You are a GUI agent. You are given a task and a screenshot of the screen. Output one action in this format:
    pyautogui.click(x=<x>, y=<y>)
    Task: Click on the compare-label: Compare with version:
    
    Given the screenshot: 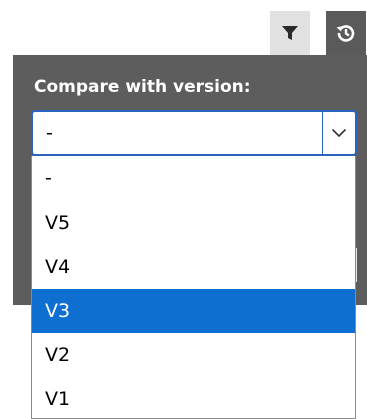 What is the action you would take?
    pyautogui.click(x=142, y=87)
    